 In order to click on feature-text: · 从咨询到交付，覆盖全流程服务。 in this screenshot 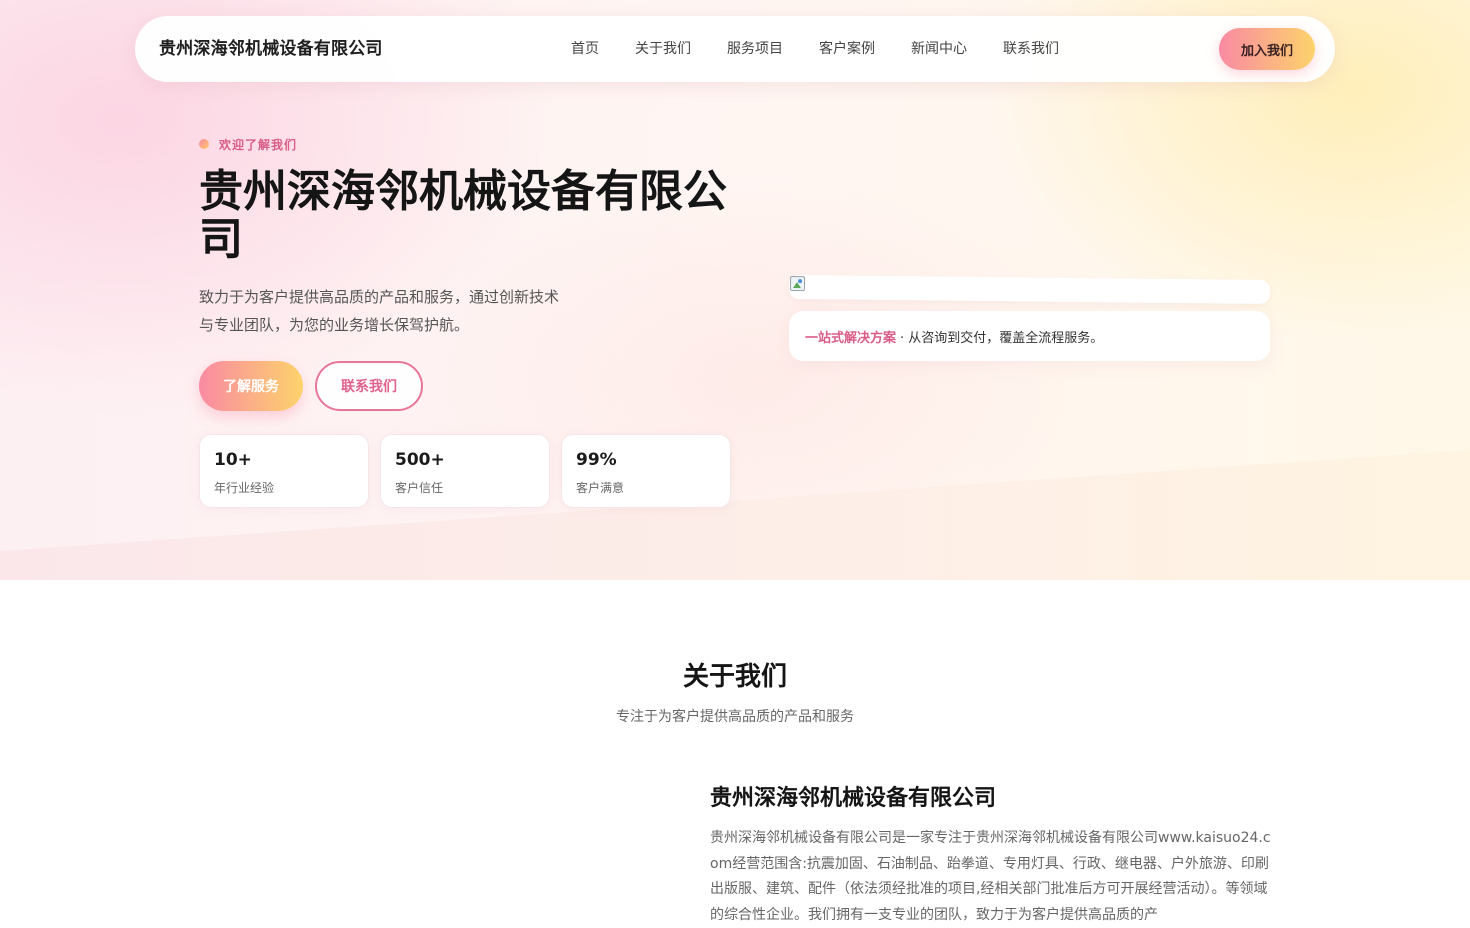, I will do `click(1002, 338)`.